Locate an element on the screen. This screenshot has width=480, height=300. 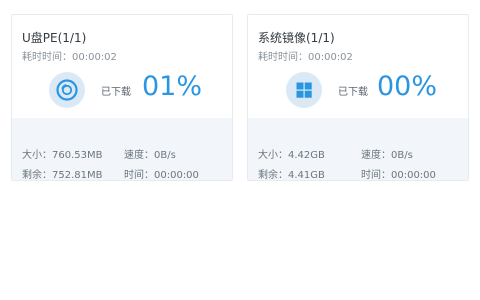
progress-row: 已下载 01% is located at coordinates (122, 90).